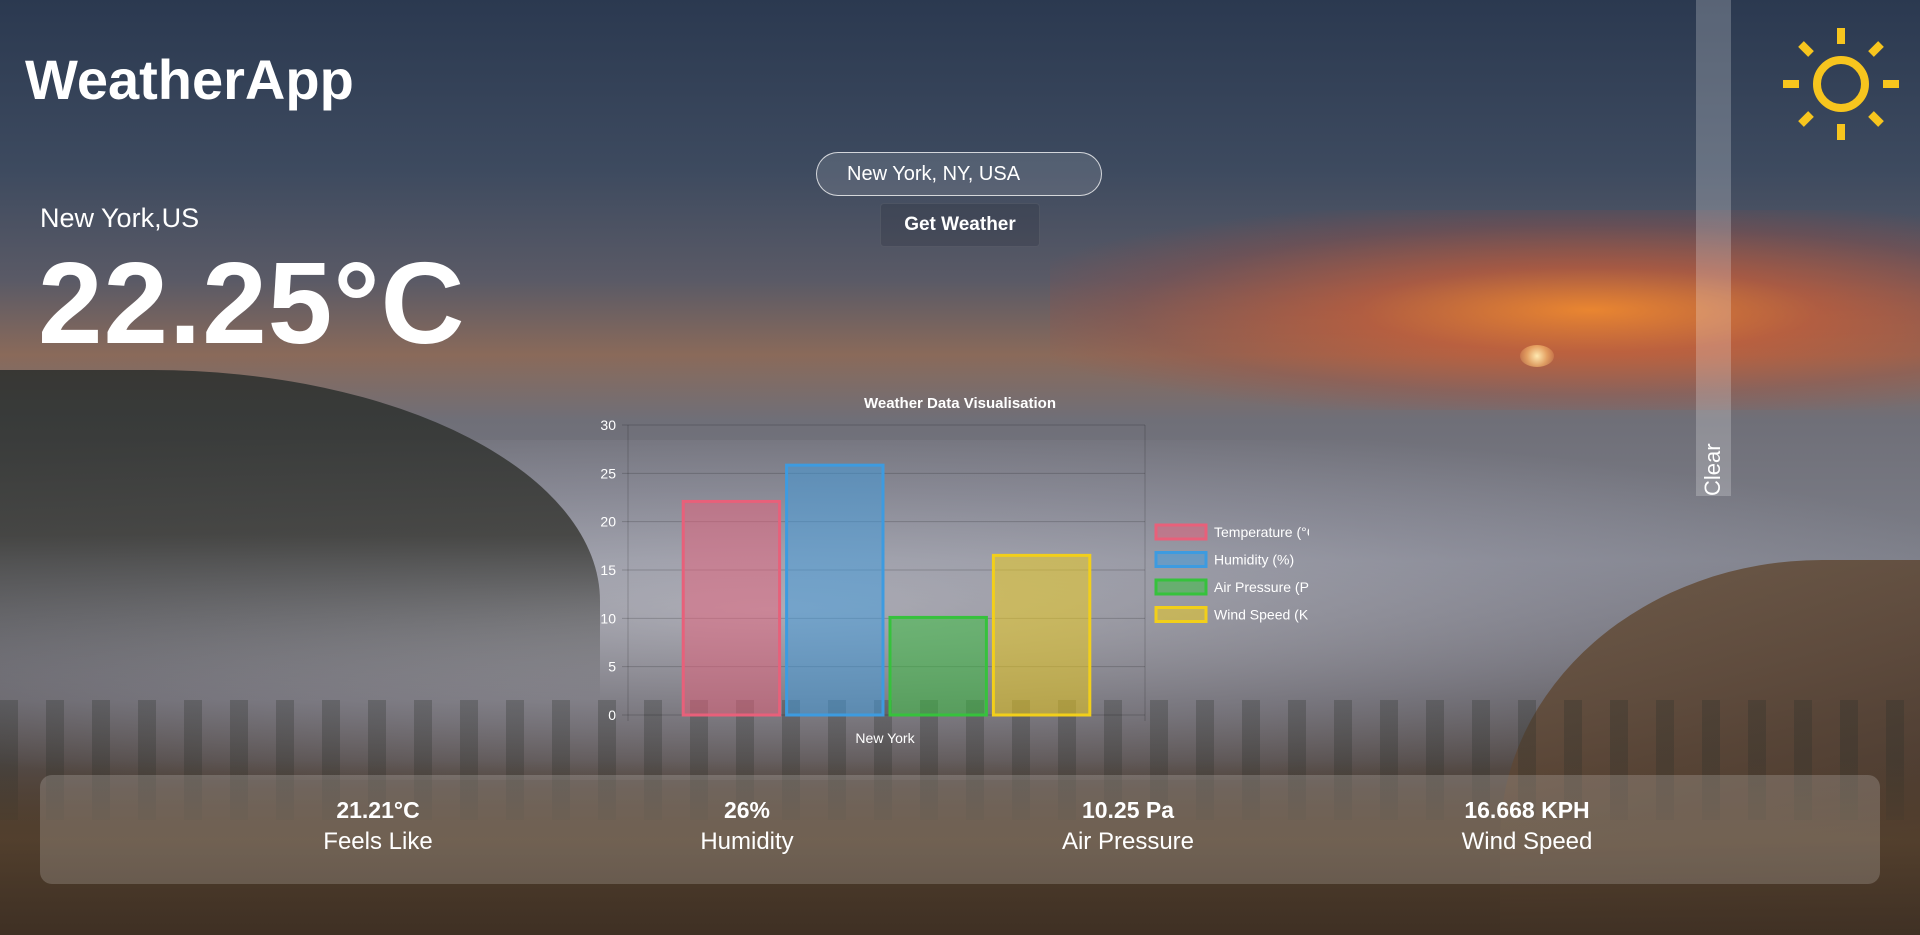 This screenshot has height=935, width=1920. Describe the element at coordinates (1713, 248) in the screenshot. I see `clear-sidebar-strip` at that location.